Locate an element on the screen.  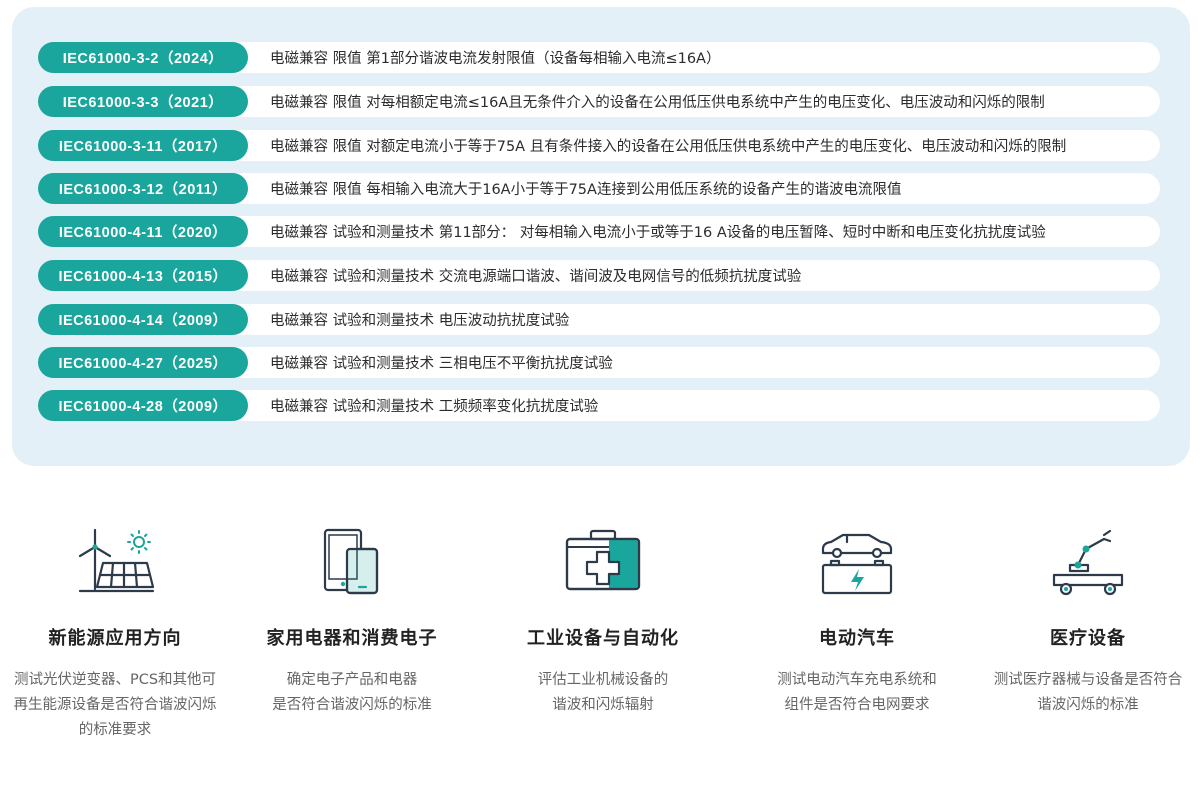
standard-description: 电磁兼容 试验和测量技术 电压波动抗扰度试验 is located at coordinates (420, 321).